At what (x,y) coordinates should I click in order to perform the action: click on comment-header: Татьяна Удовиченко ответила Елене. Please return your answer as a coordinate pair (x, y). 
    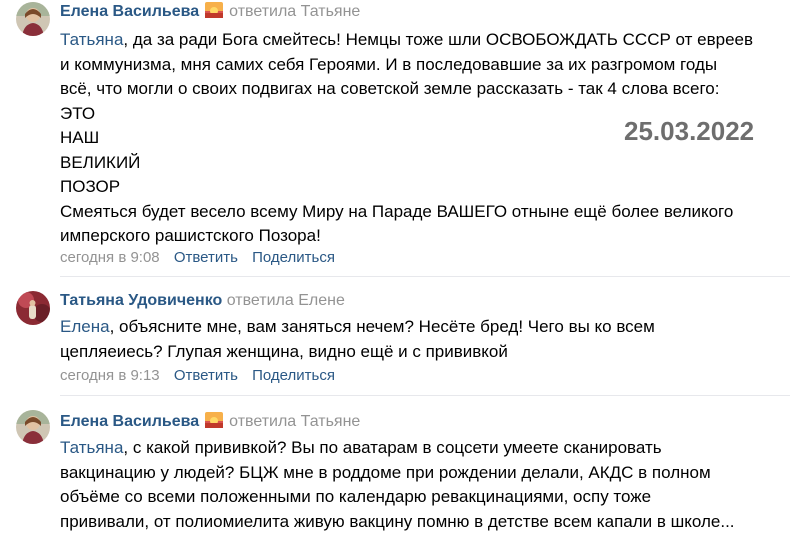
    Looking at the image, I should click on (202, 301).